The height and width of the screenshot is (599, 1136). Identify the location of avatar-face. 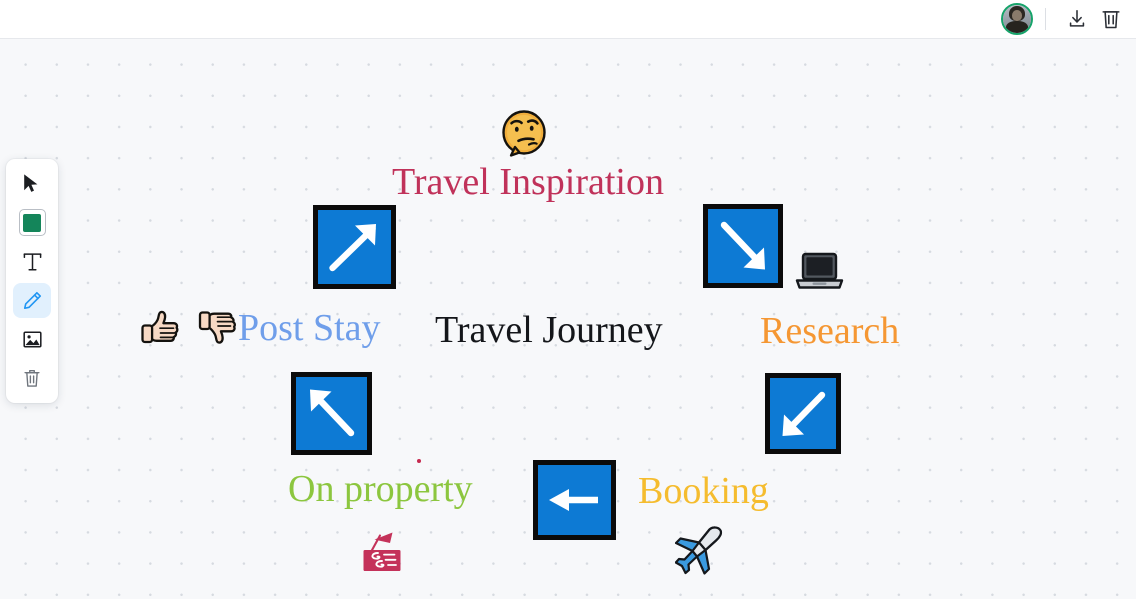
(1017, 15).